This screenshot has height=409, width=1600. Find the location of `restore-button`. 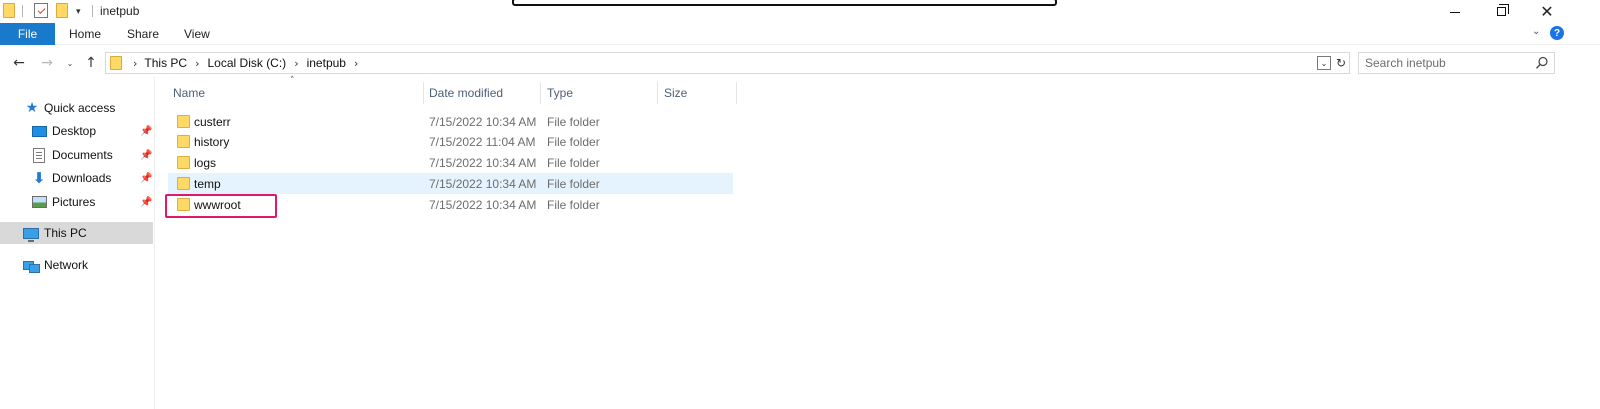

restore-button is located at coordinates (1501, 11).